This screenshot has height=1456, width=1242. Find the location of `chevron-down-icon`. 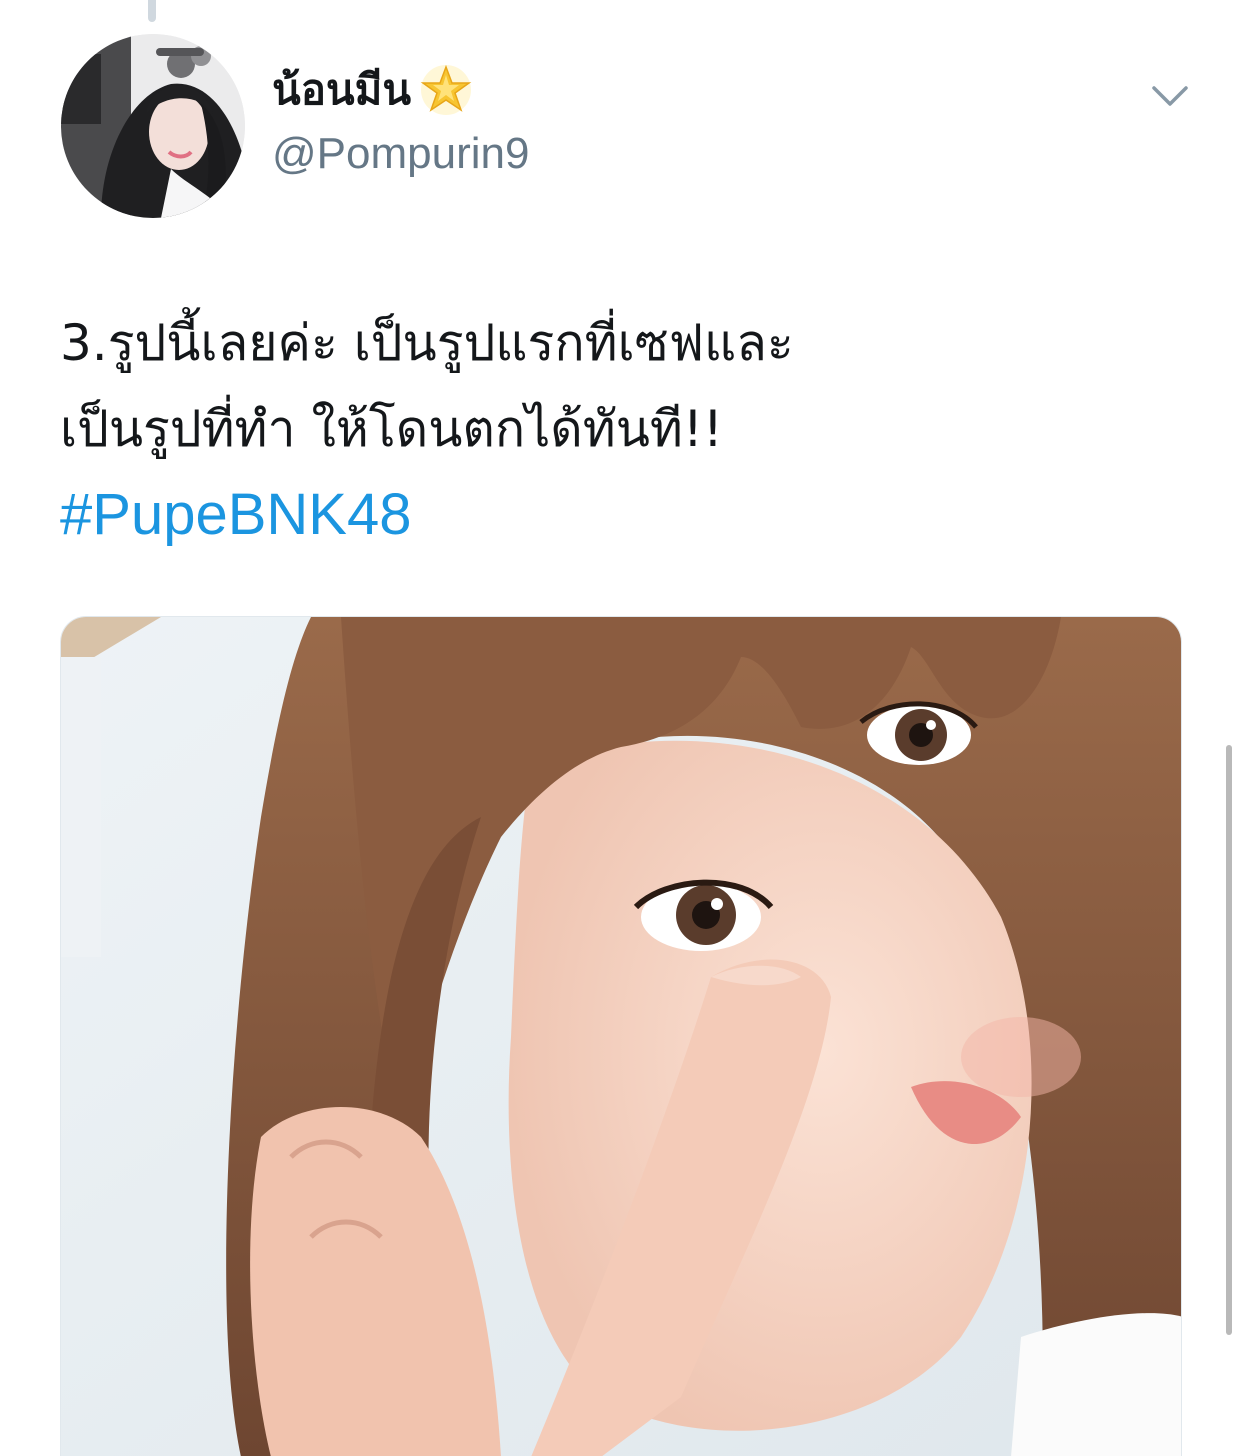

chevron-down-icon is located at coordinates (1170, 96).